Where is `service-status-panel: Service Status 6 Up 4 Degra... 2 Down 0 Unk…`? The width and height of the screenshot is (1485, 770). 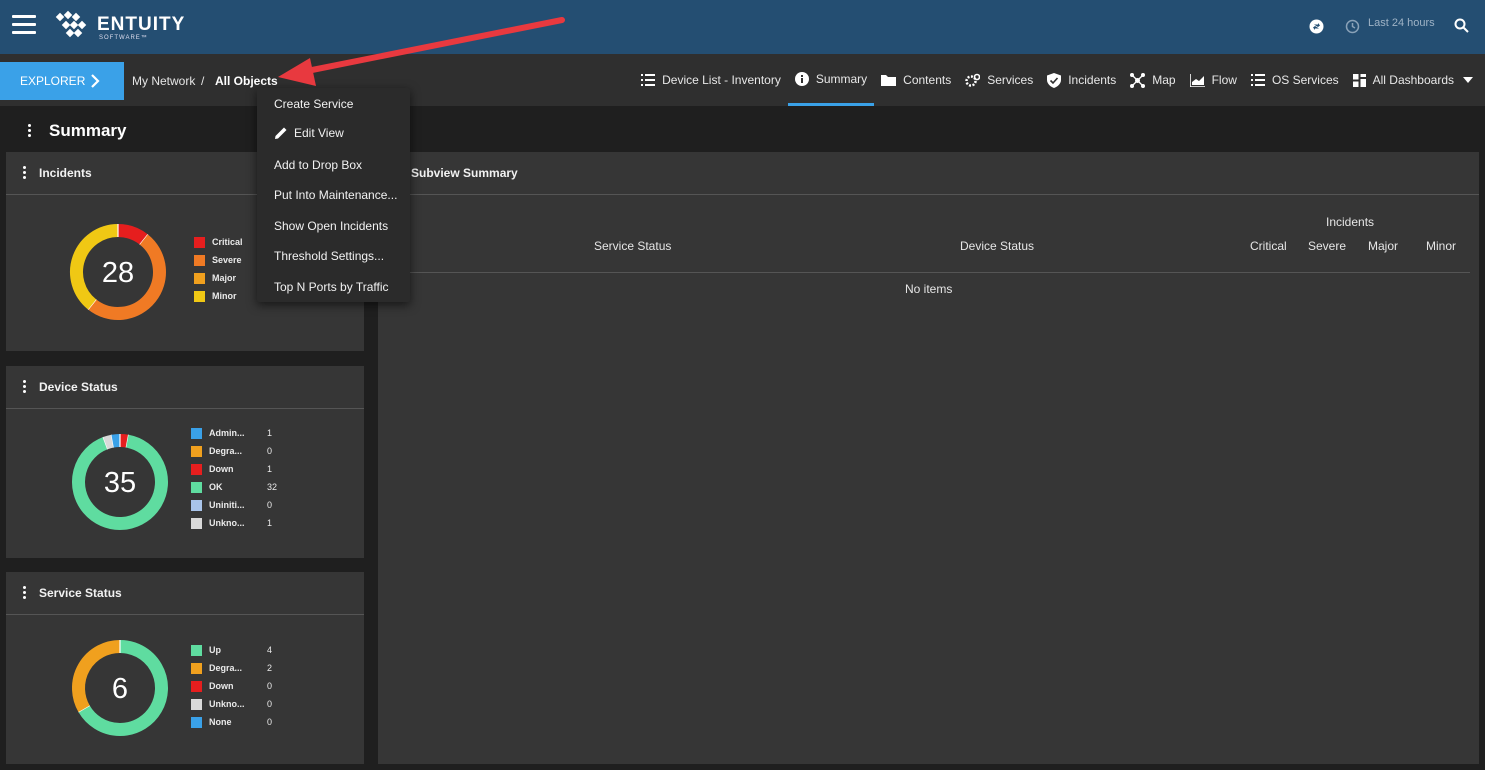
service-status-panel: Service Status 6 Up 4 Degra... 2 Down 0 Unk… is located at coordinates (185, 668).